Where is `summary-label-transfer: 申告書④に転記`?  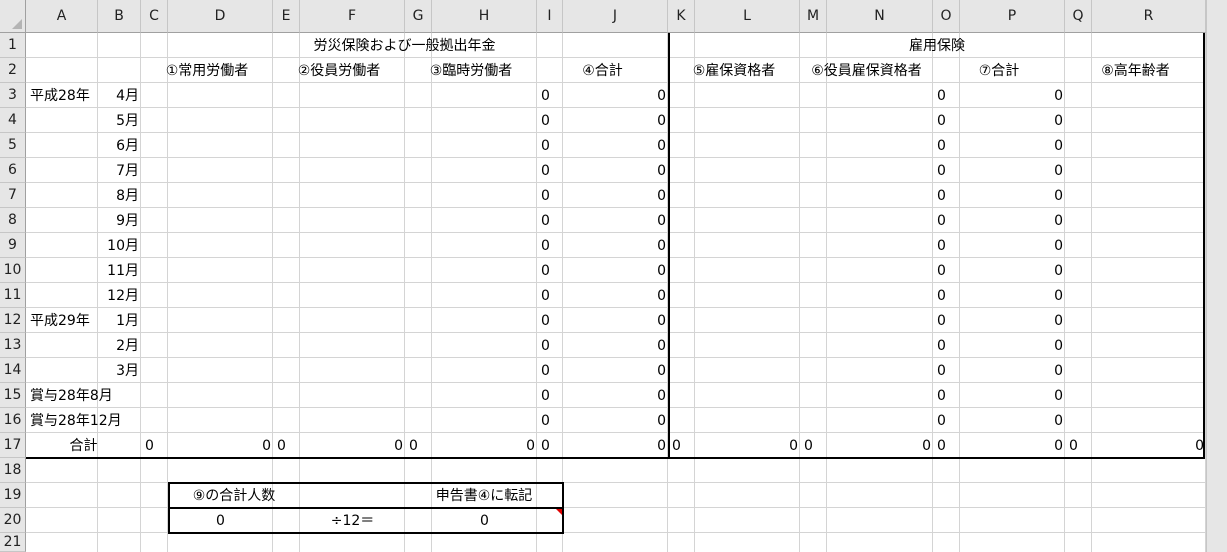
summary-label-transfer: 申告書④に転記 is located at coordinates (484, 495).